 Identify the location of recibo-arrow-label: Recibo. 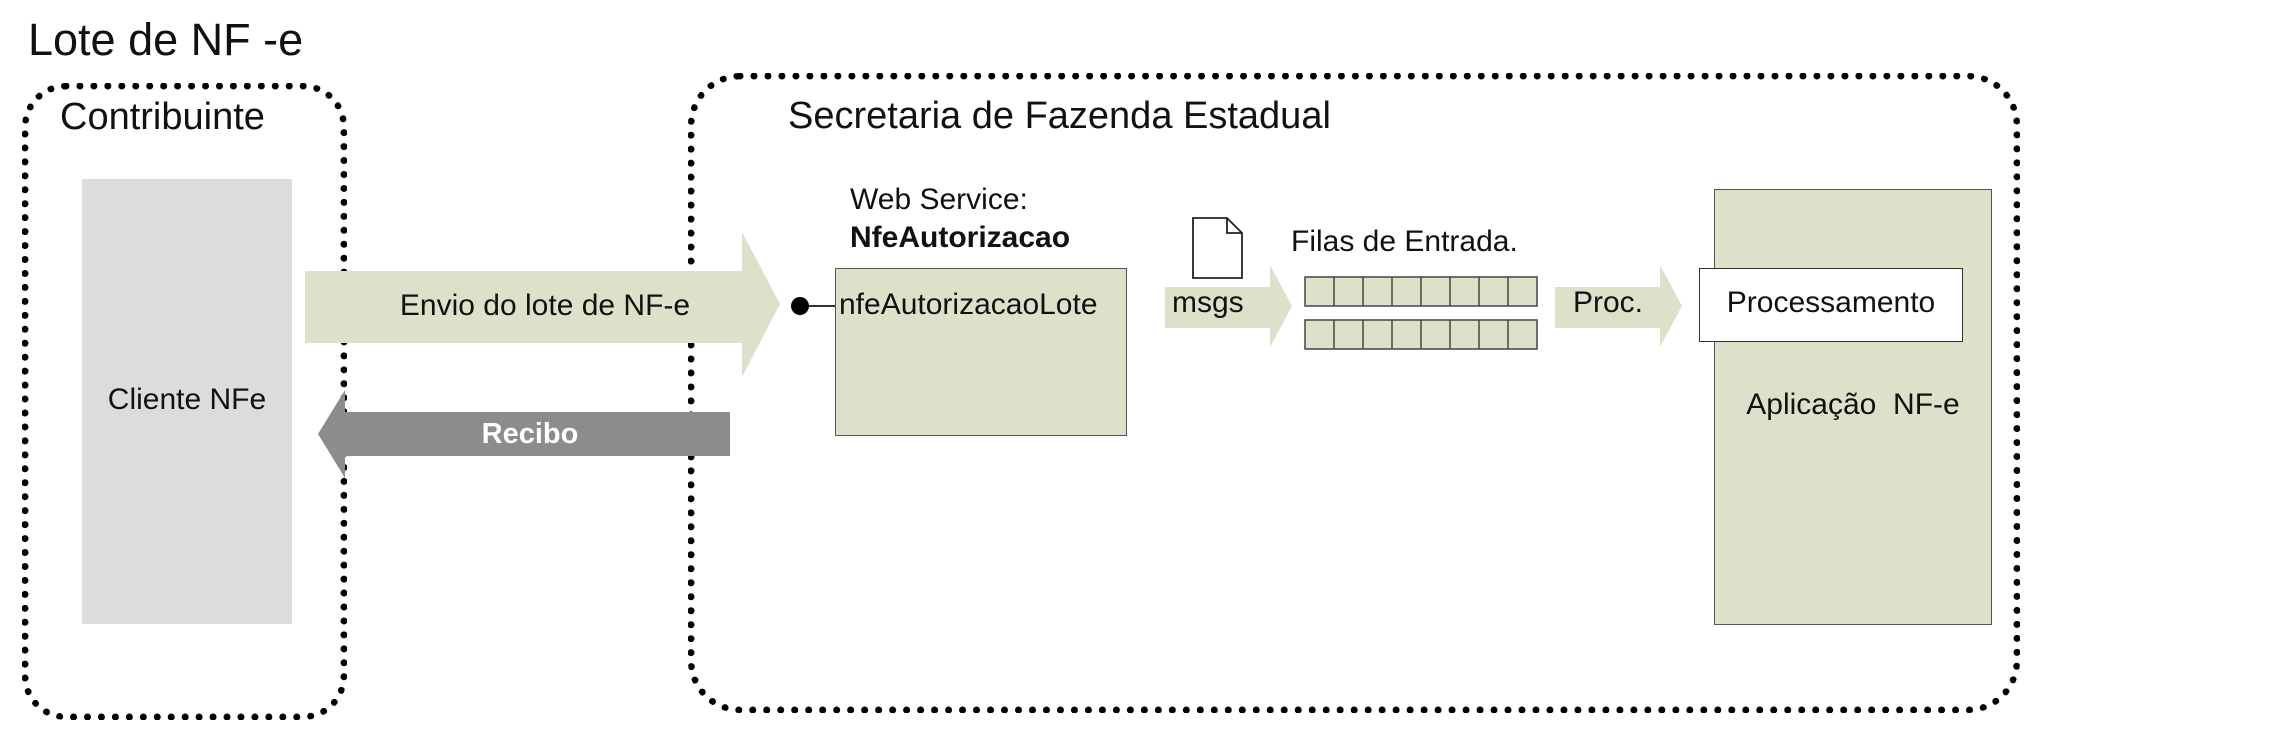
(530, 434).